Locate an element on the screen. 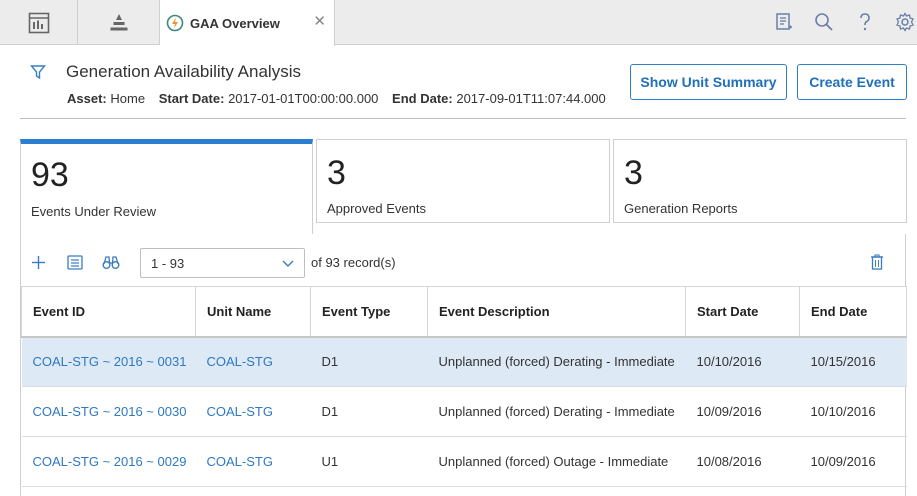 The image size is (917, 496). card-label: Events Under Review is located at coordinates (93, 211).